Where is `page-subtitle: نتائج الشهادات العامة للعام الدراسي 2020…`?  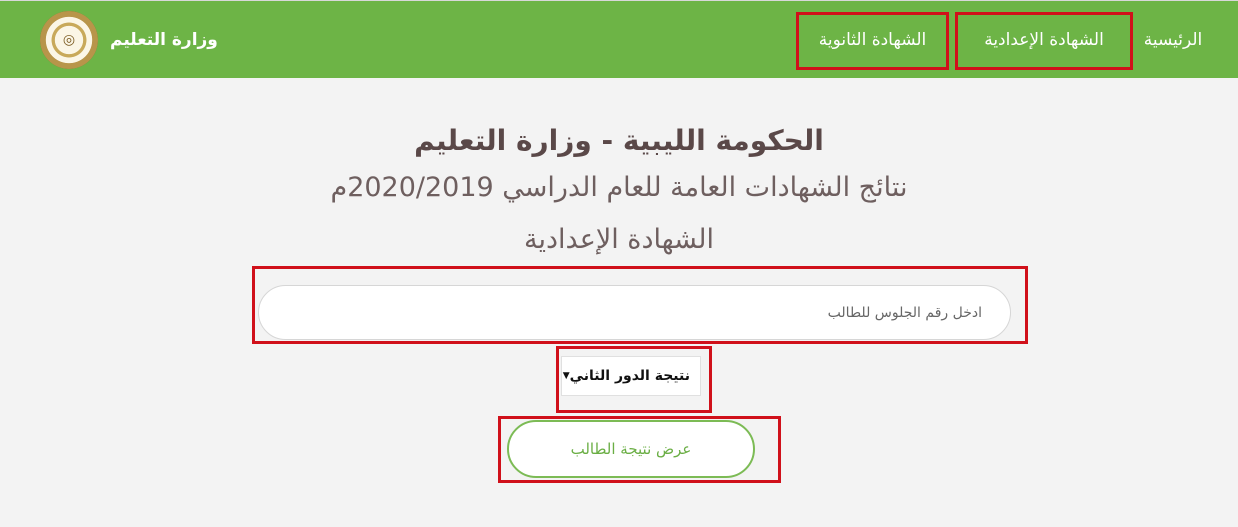 page-subtitle: نتائج الشهادات العامة للعام الدراسي 2020… is located at coordinates (619, 187).